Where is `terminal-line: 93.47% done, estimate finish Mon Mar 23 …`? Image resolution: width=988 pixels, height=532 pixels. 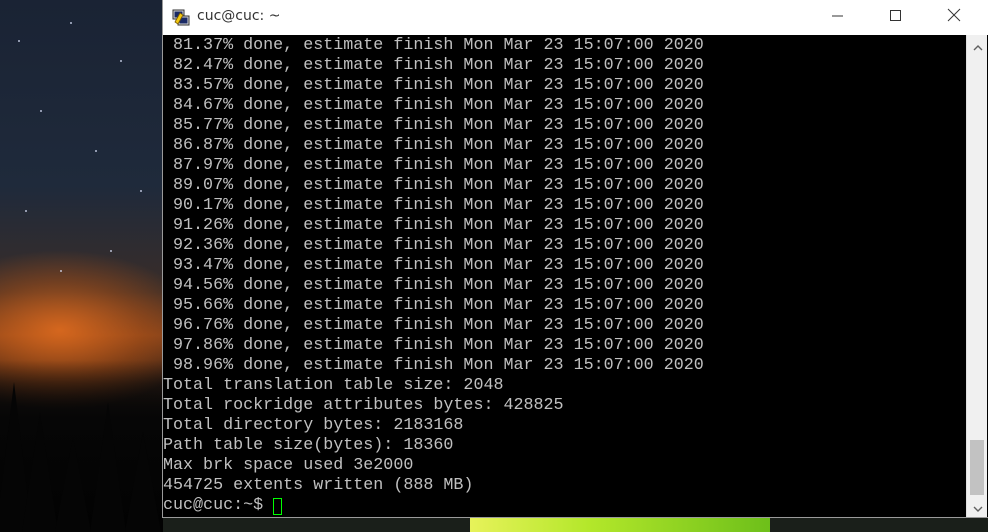 terminal-line: 93.47% done, estimate finish Mon Mar 23 … is located at coordinates (433, 265).